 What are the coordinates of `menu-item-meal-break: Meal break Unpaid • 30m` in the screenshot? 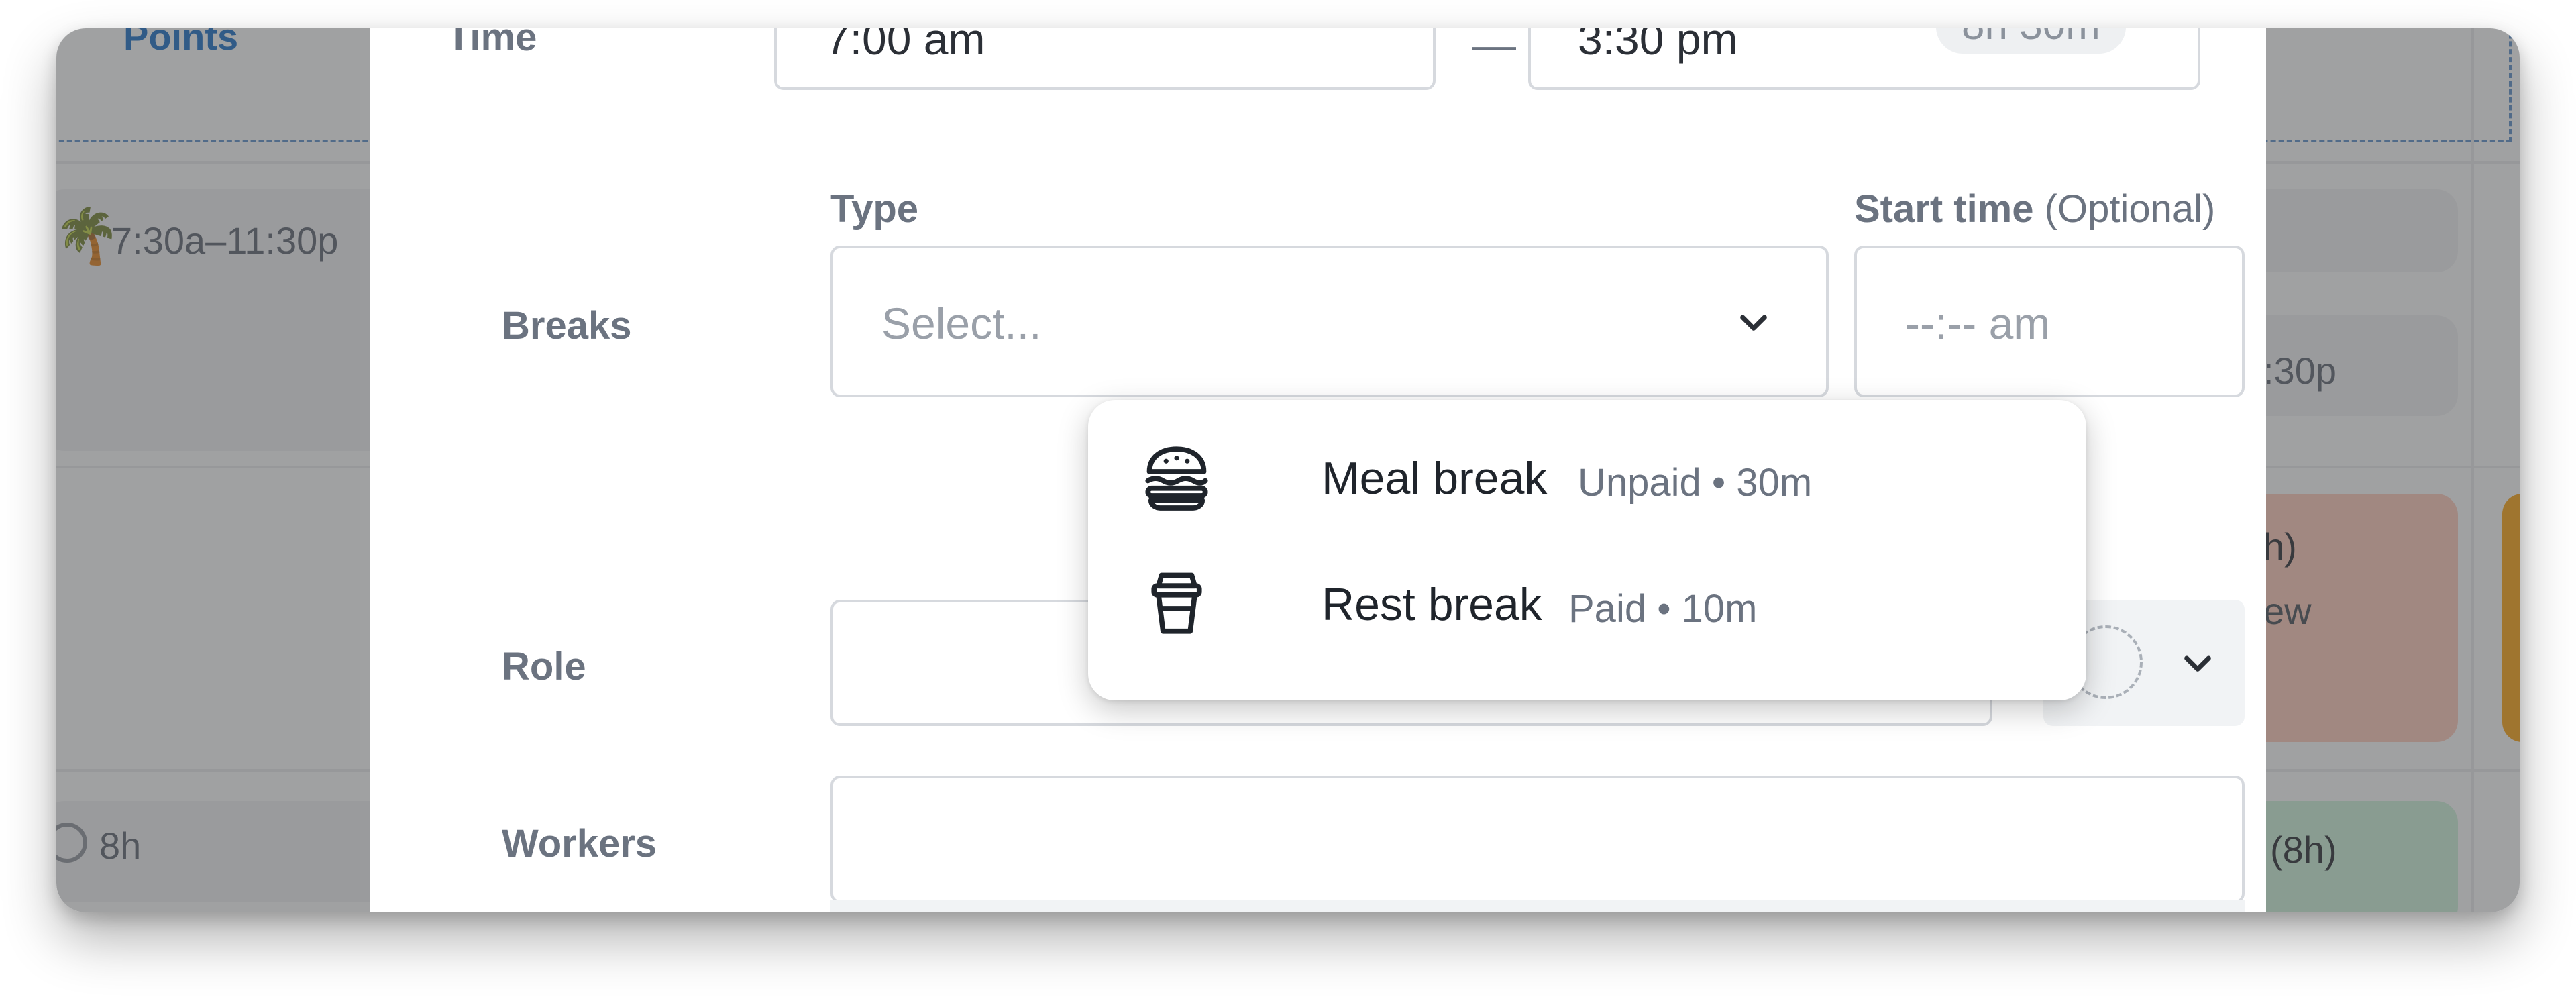 It's located at (1587, 477).